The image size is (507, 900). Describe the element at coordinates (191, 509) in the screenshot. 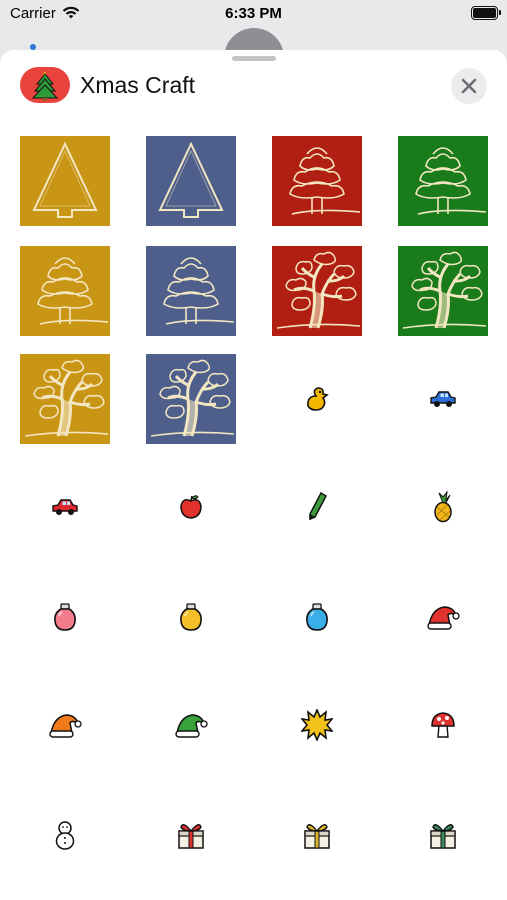

I see `apple-icon` at that location.